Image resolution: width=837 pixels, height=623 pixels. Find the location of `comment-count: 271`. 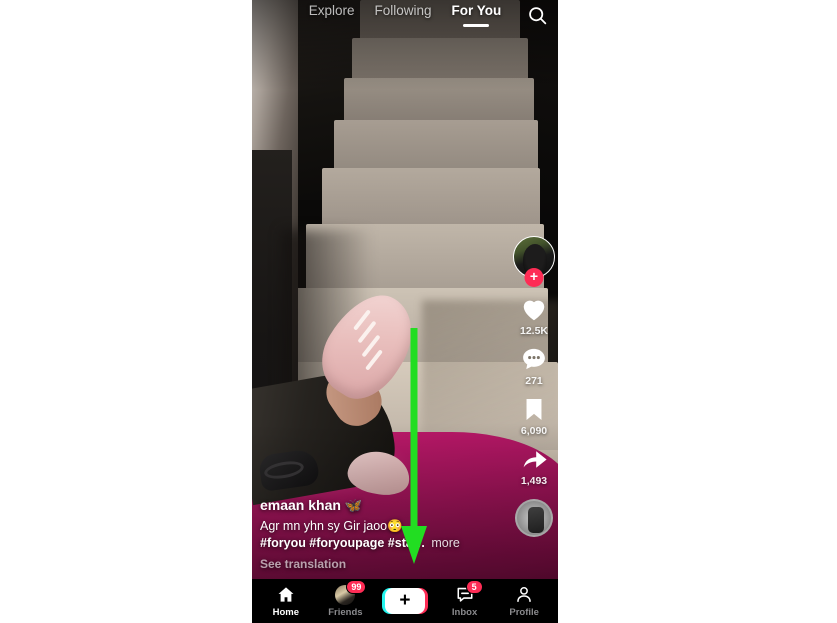

comment-count: 271 is located at coordinates (534, 381).